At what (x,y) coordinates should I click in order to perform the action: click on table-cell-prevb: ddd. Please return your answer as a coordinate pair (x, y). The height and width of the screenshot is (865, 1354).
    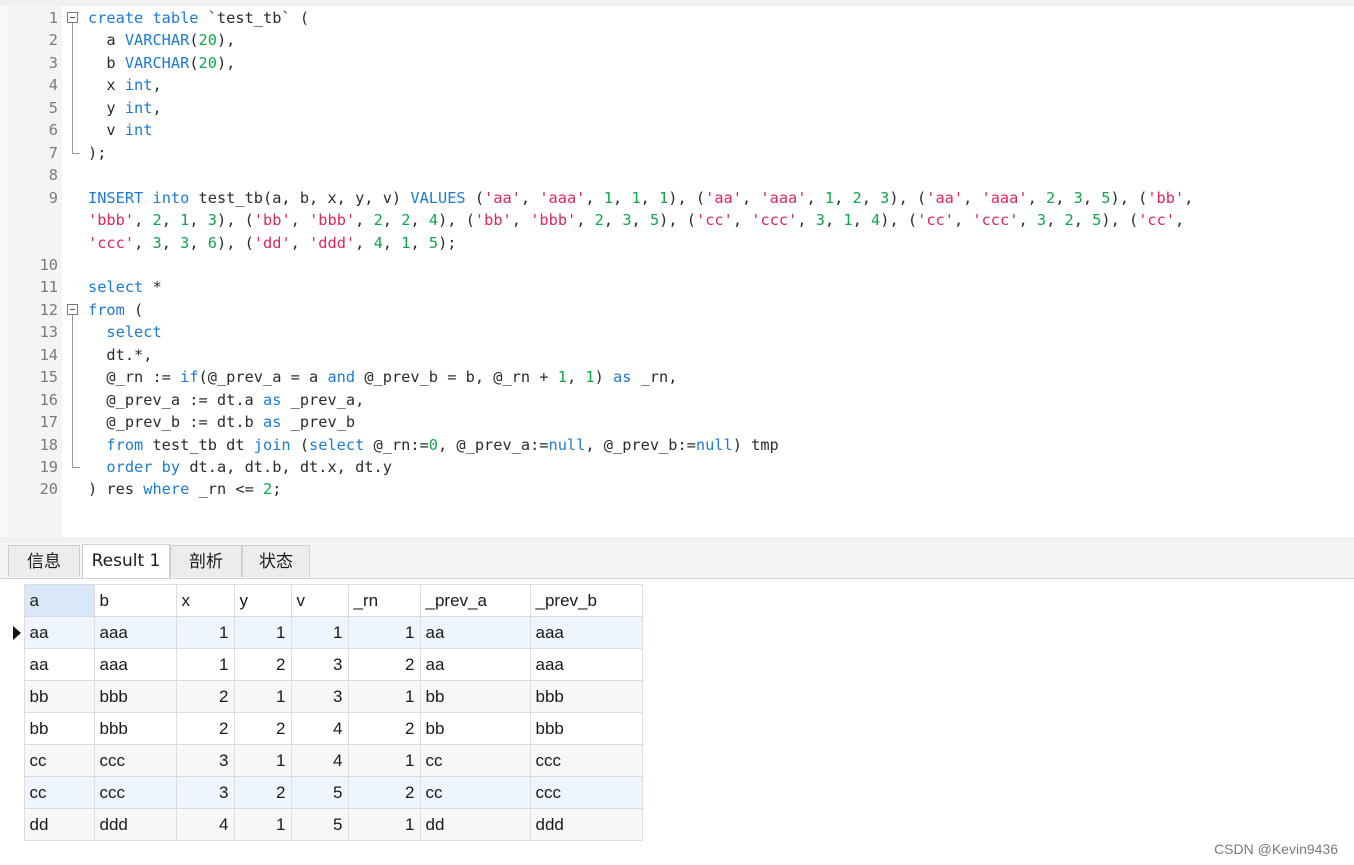
    Looking at the image, I should click on (586, 824).